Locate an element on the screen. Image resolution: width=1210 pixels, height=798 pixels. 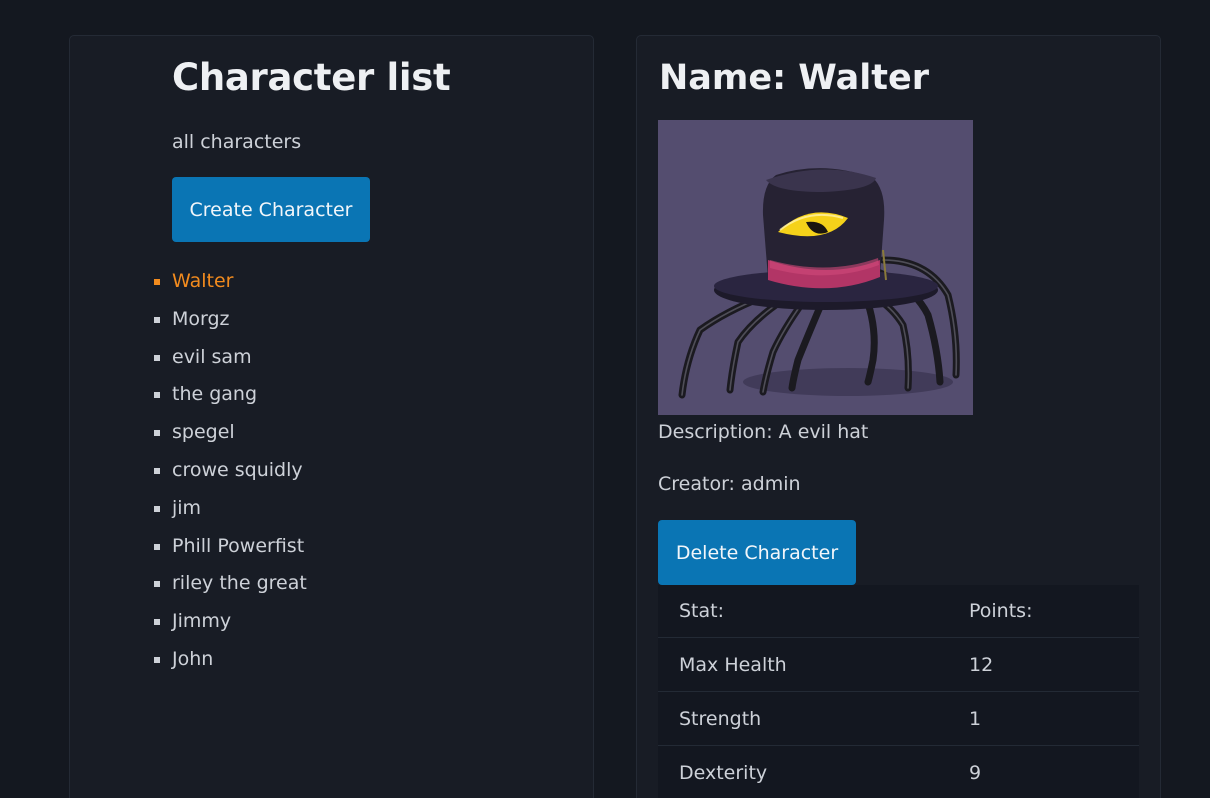
character-item-label: Phill Powerfist is located at coordinates (238, 545).